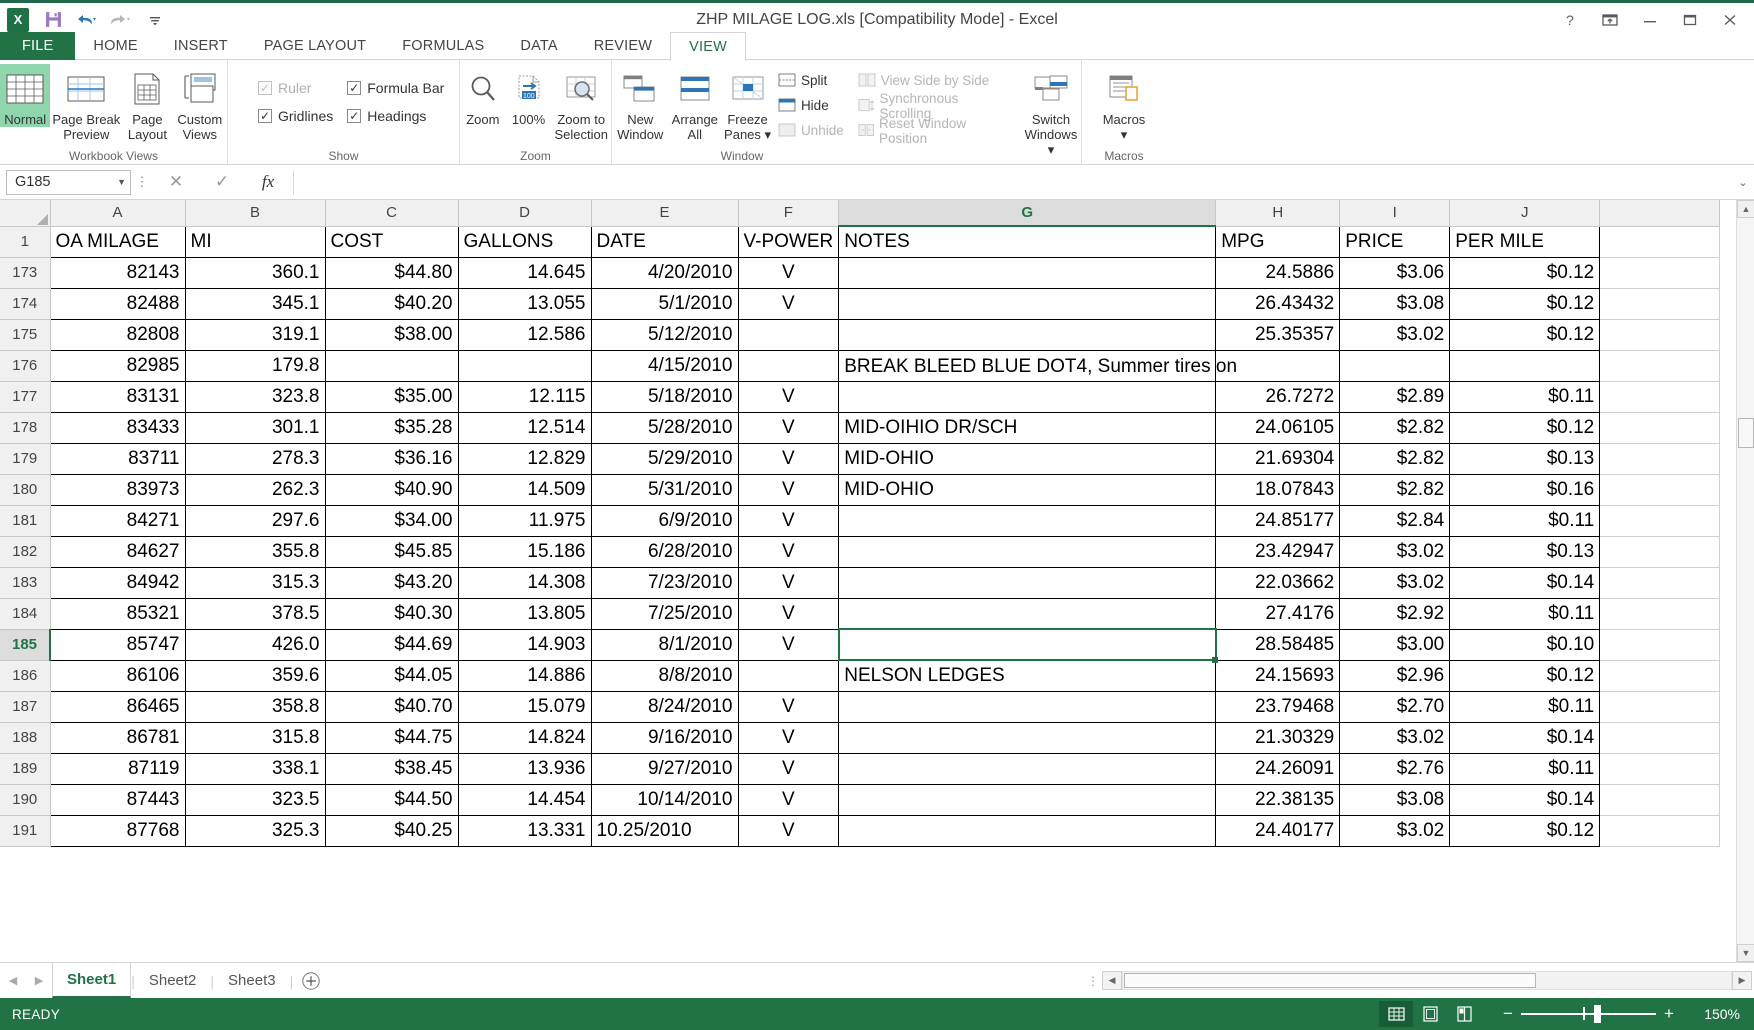 The height and width of the screenshot is (1030, 1754). Describe the element at coordinates (1395, 272) in the screenshot. I see `cell-I173: $3.06` at that location.